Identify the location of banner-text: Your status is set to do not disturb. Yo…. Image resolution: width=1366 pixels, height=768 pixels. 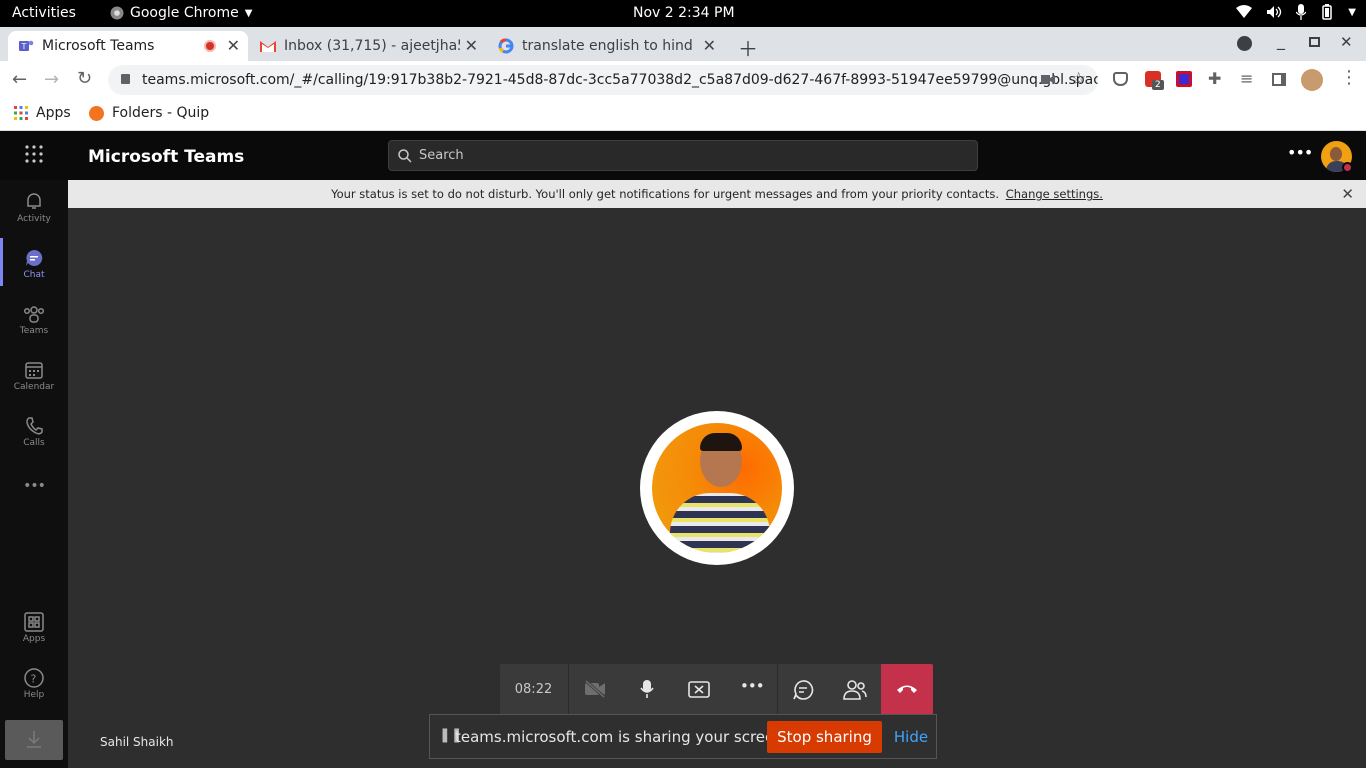
(665, 194).